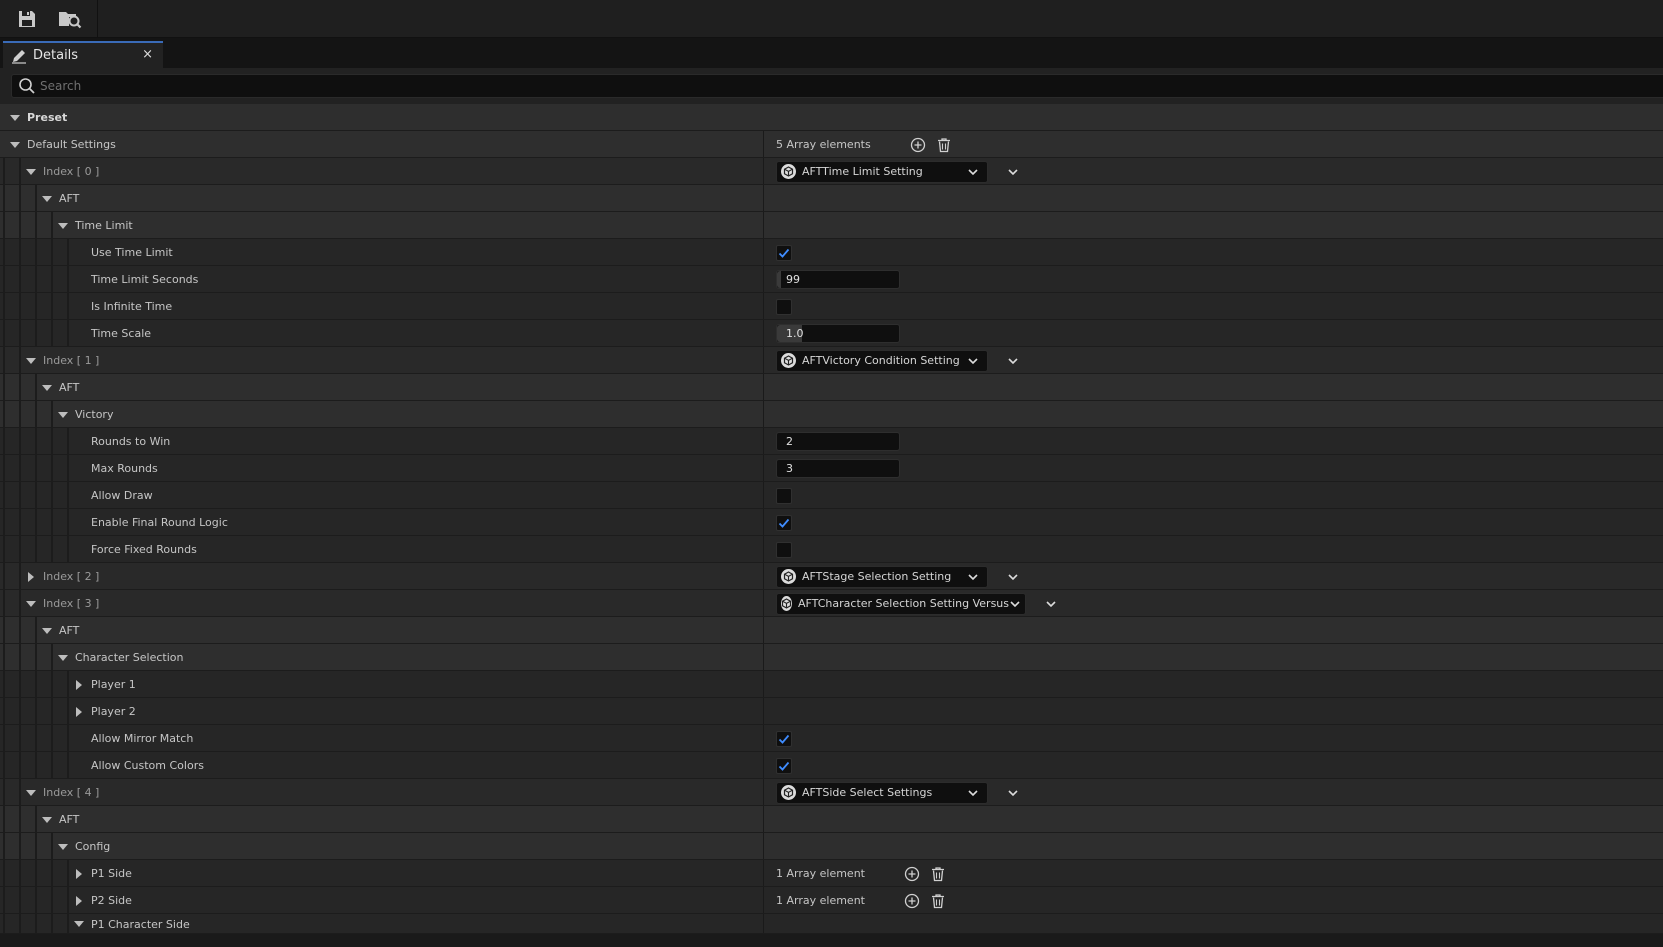 The height and width of the screenshot is (947, 1663). I want to click on search-input, so click(340, 86).